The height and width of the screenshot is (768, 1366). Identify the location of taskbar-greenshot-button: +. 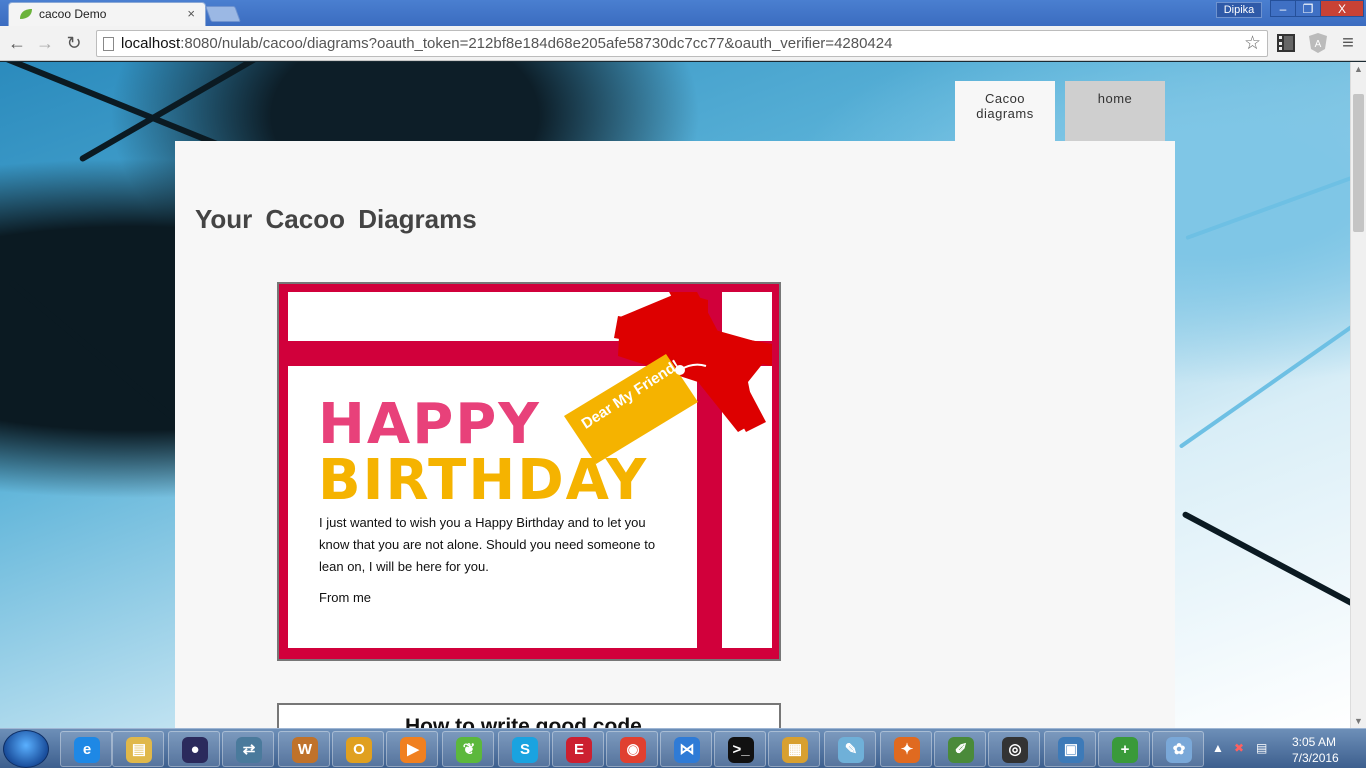
(1124, 749).